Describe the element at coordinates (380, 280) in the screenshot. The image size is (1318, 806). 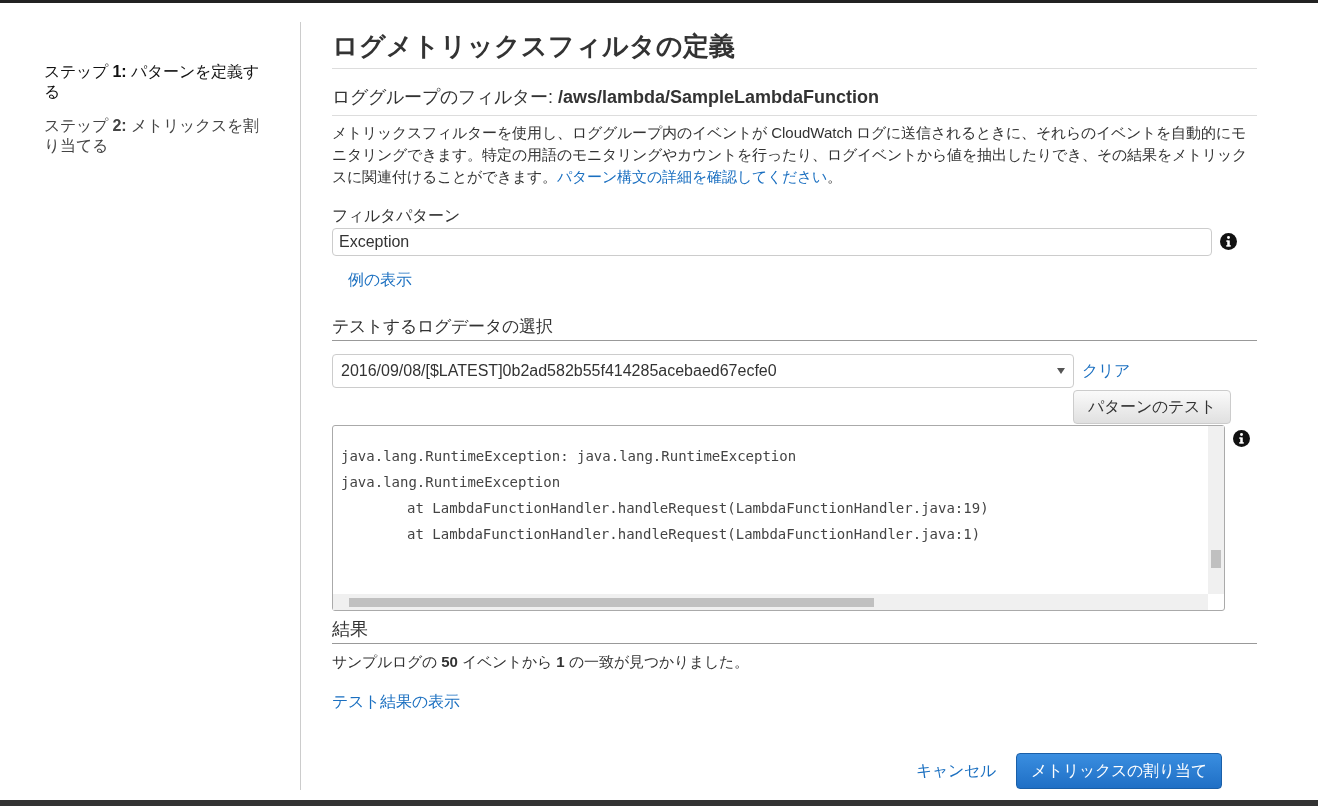
I see `show-examples-link: 例の表示` at that location.